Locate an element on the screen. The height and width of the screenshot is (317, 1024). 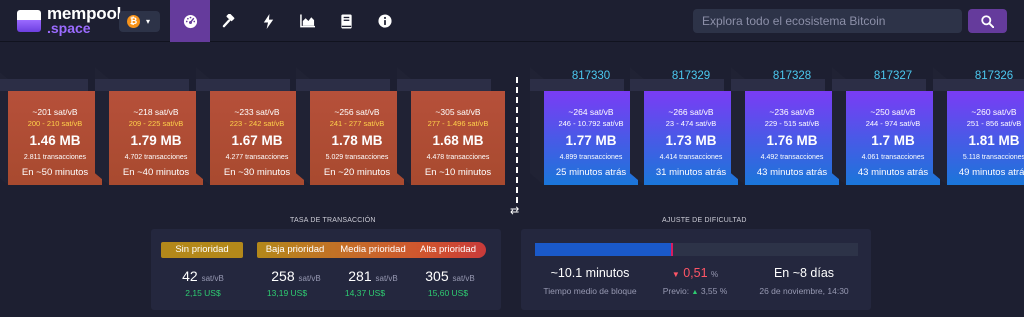
block-tx-count: 5.118 transacciones is located at coordinates (993, 157).